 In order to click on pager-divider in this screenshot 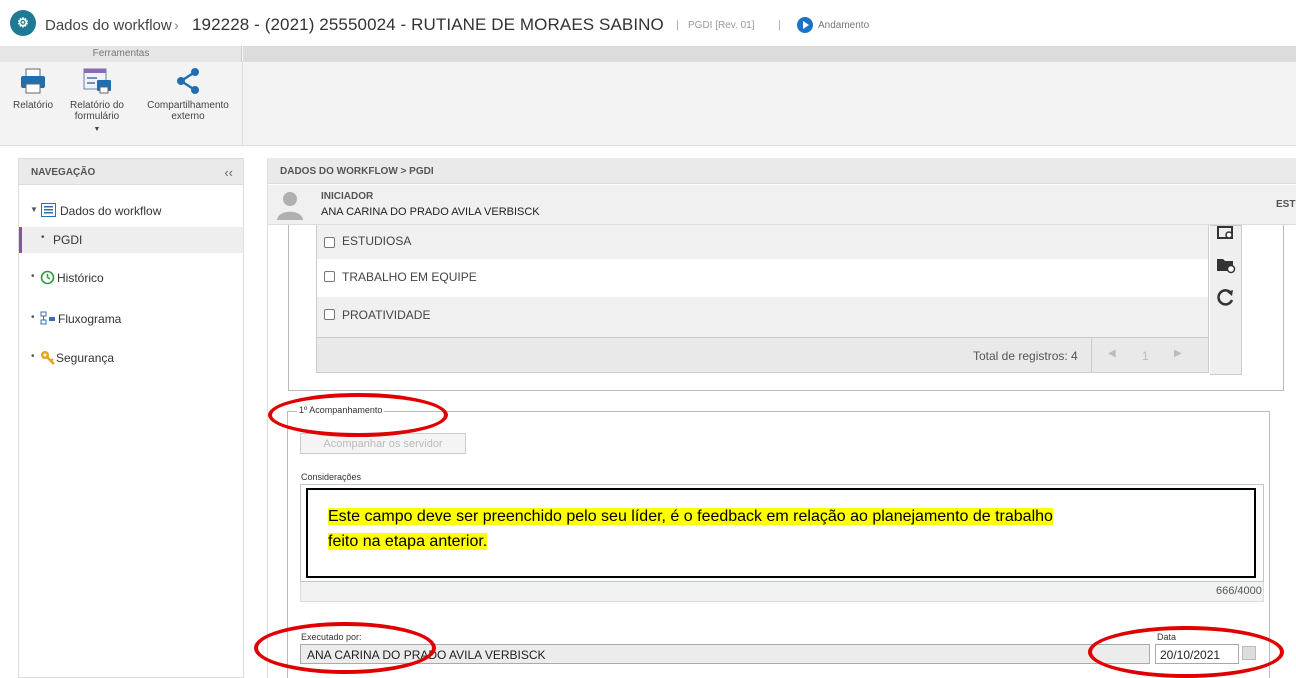, I will do `click(1091, 355)`.